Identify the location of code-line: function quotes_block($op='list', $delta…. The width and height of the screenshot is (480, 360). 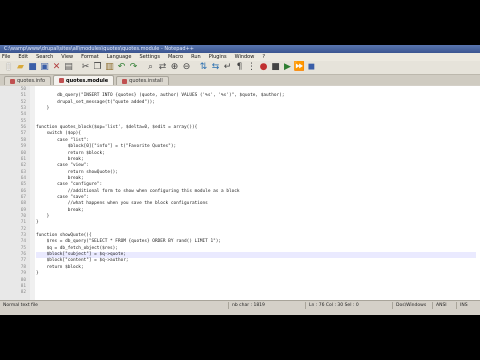
(256, 128).